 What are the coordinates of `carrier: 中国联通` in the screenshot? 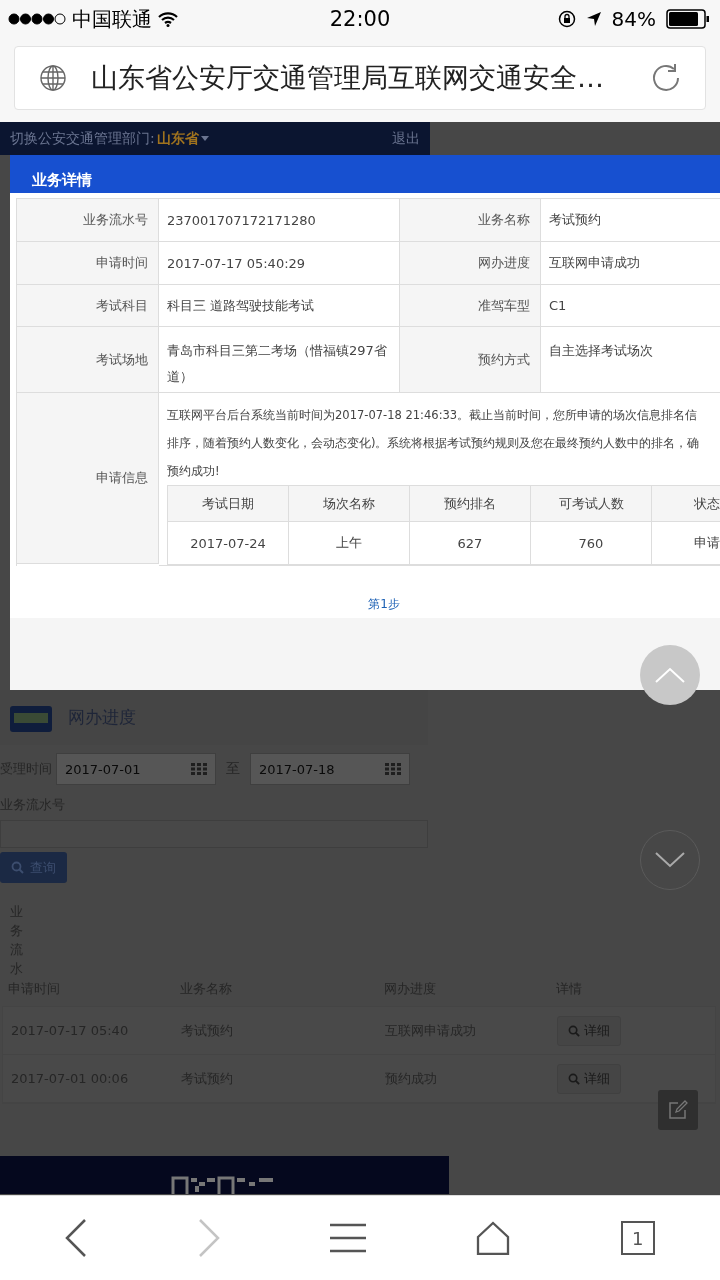 It's located at (112, 19).